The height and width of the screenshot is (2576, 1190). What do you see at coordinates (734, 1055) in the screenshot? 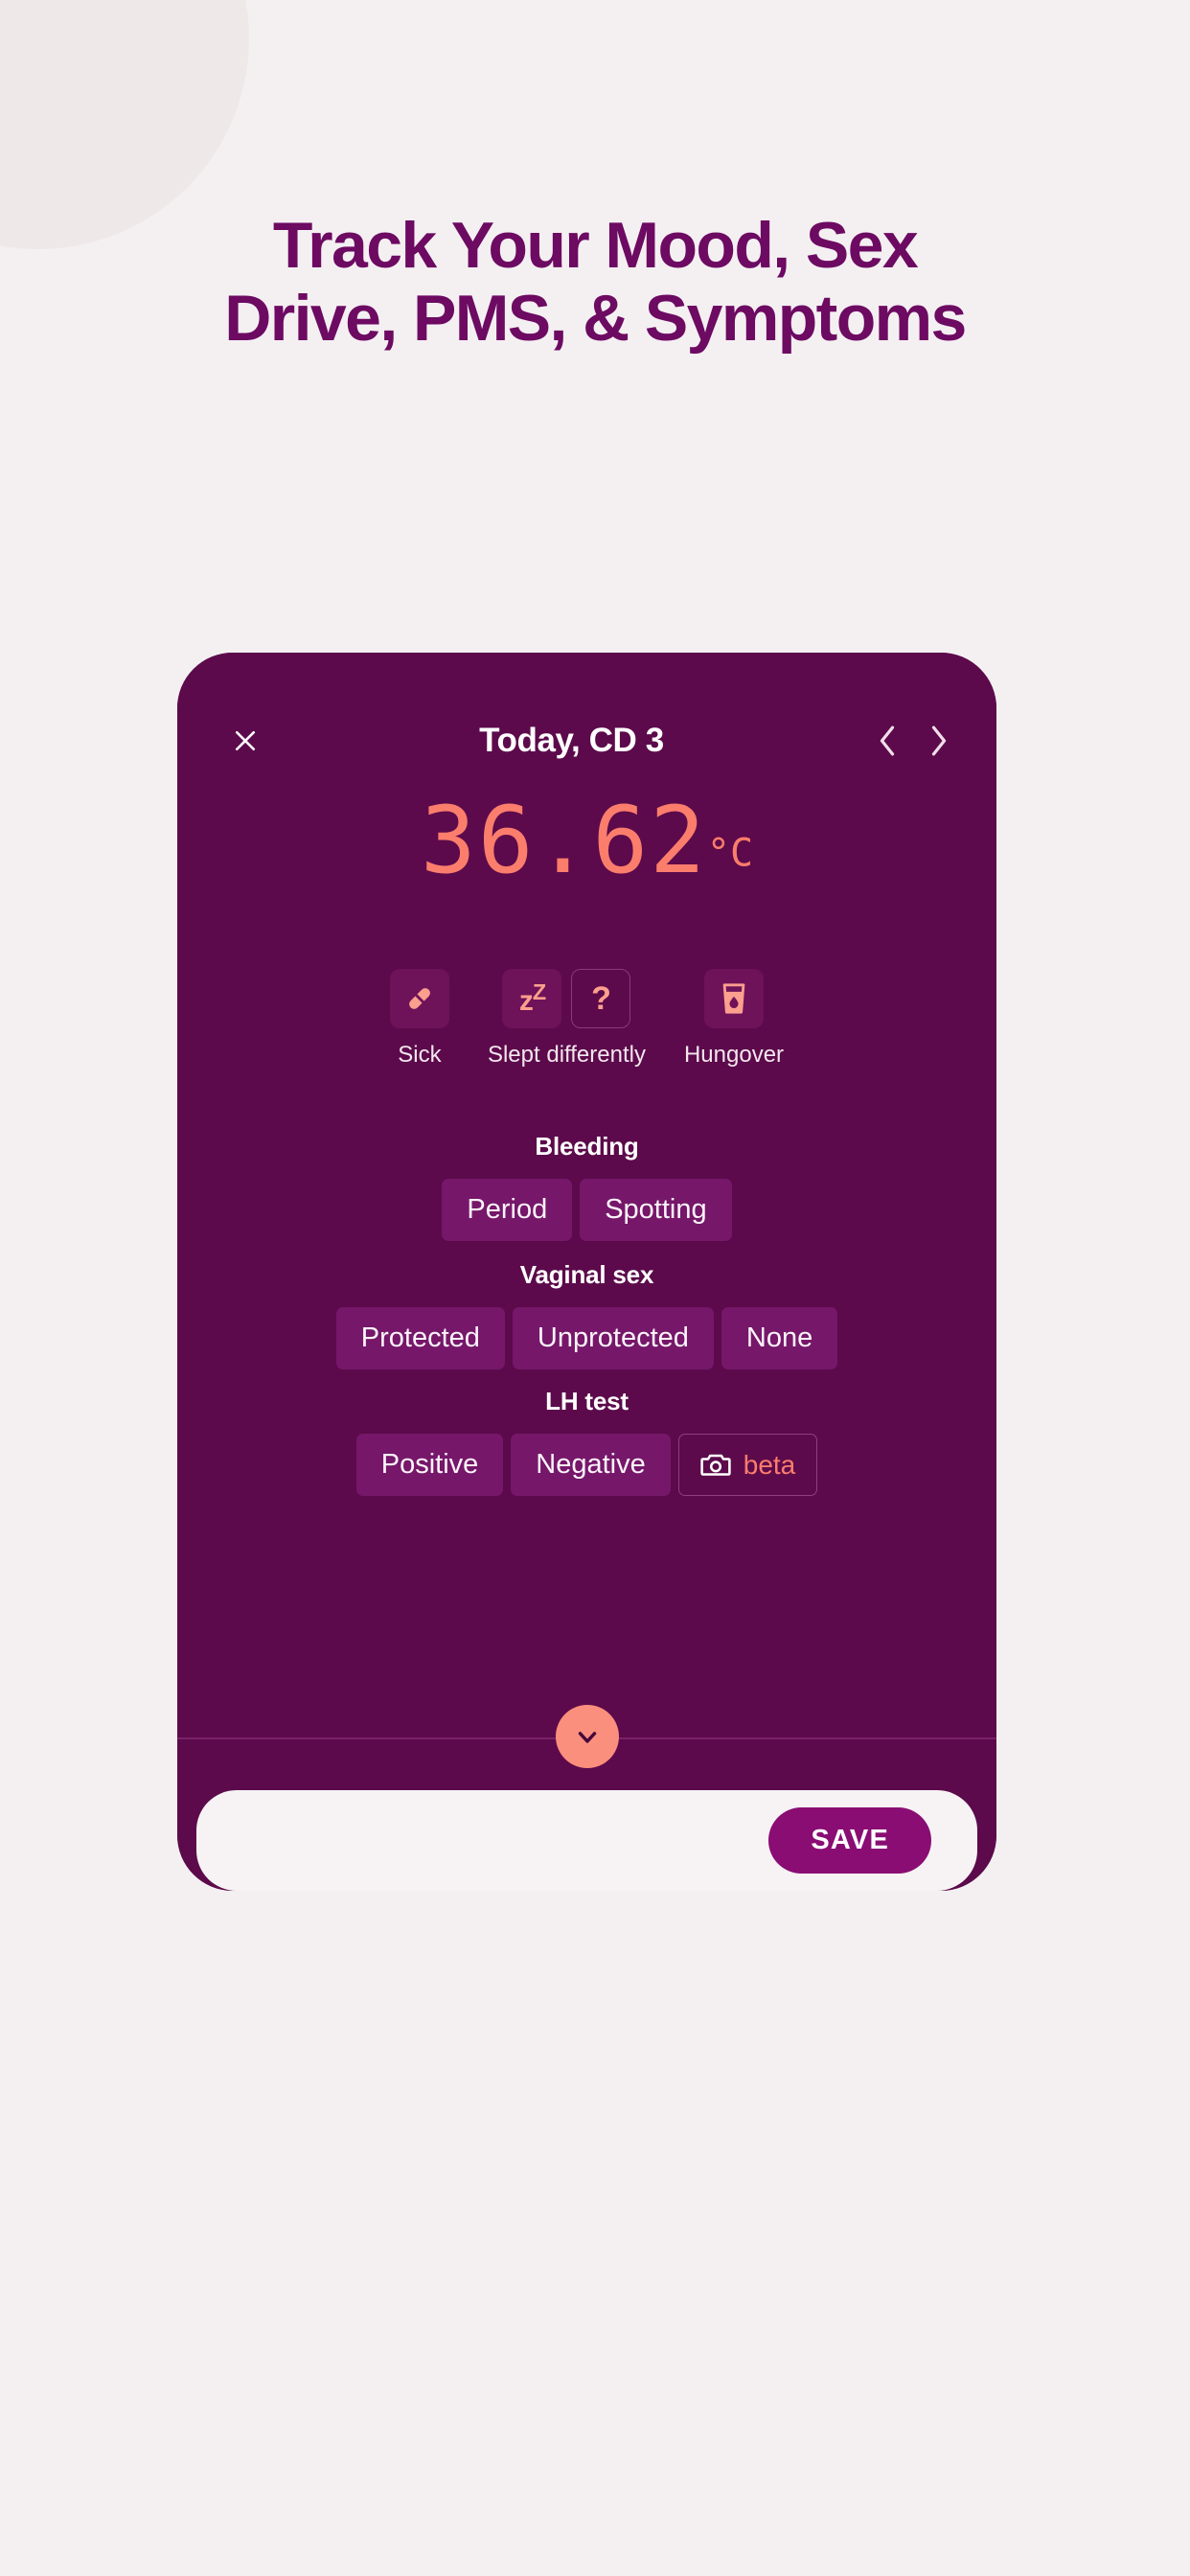
I see `symptom-label: Hungover` at bounding box center [734, 1055].